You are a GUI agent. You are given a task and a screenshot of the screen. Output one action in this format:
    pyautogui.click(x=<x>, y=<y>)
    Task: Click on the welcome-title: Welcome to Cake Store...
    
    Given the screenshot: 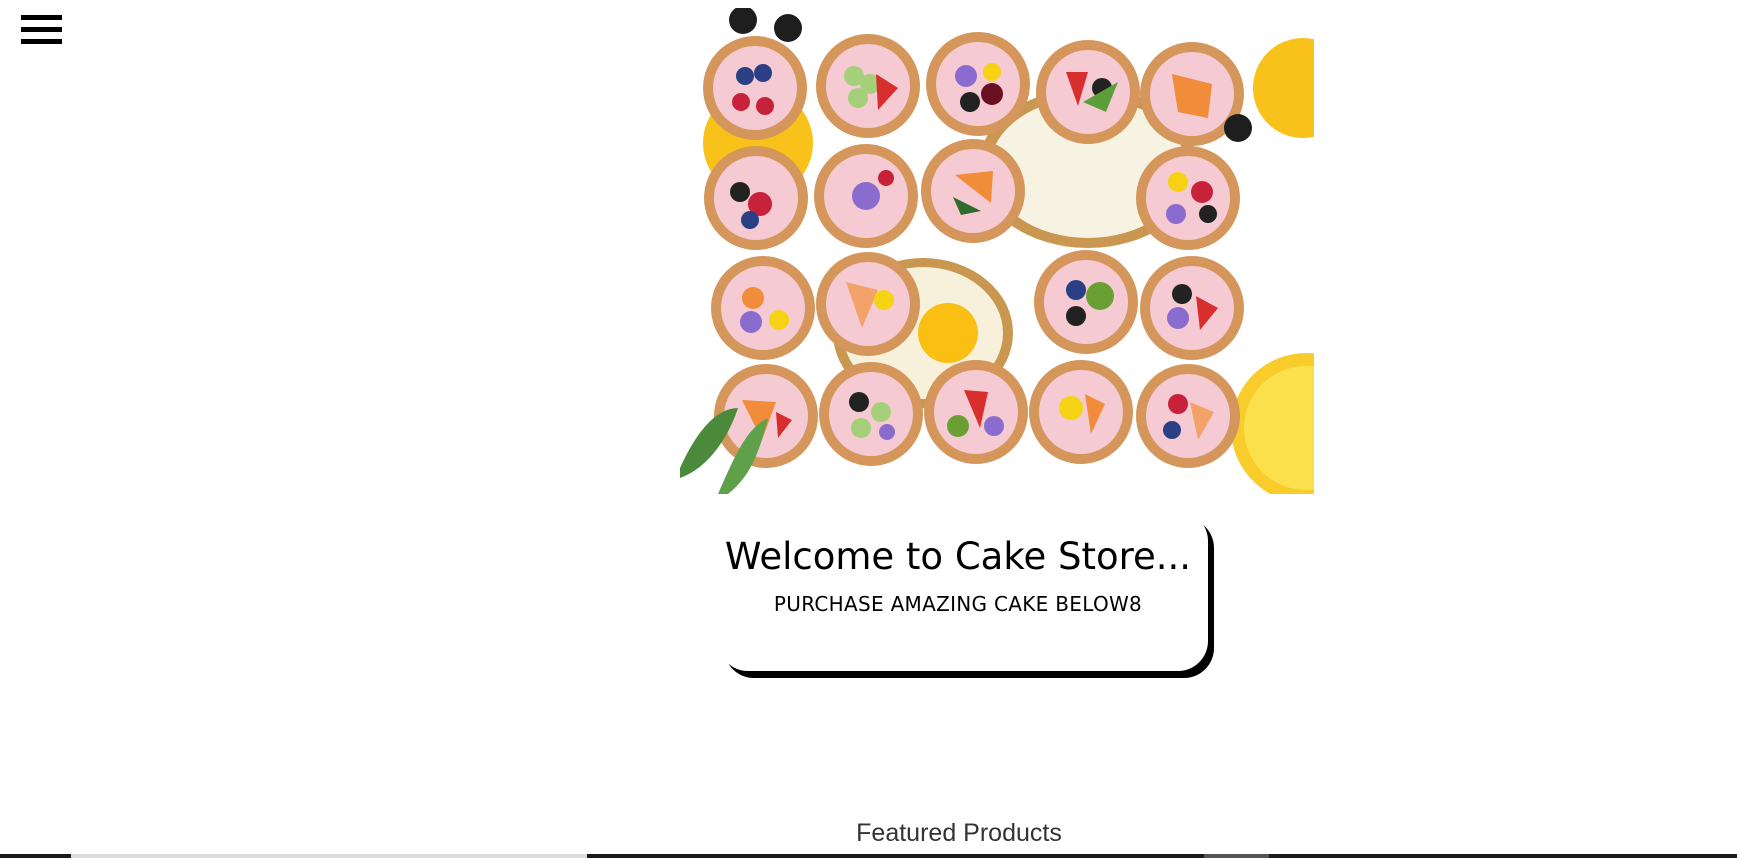 What is the action you would take?
    pyautogui.click(x=958, y=556)
    